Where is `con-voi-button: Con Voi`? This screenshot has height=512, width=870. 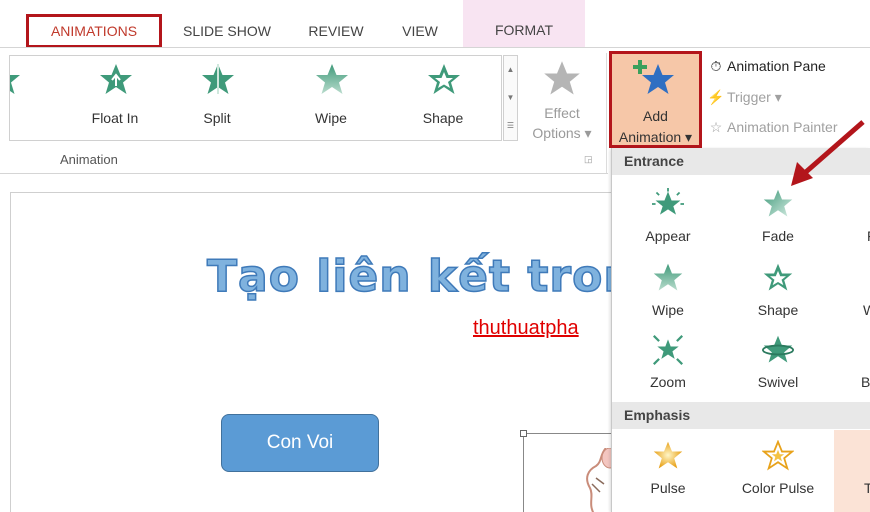
con-voi-button: Con Voi is located at coordinates (300, 443).